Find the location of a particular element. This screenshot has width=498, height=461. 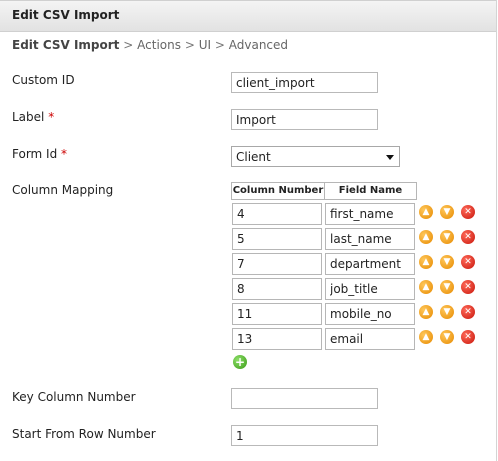

breadcrumb-link-ui: UI is located at coordinates (205, 45).